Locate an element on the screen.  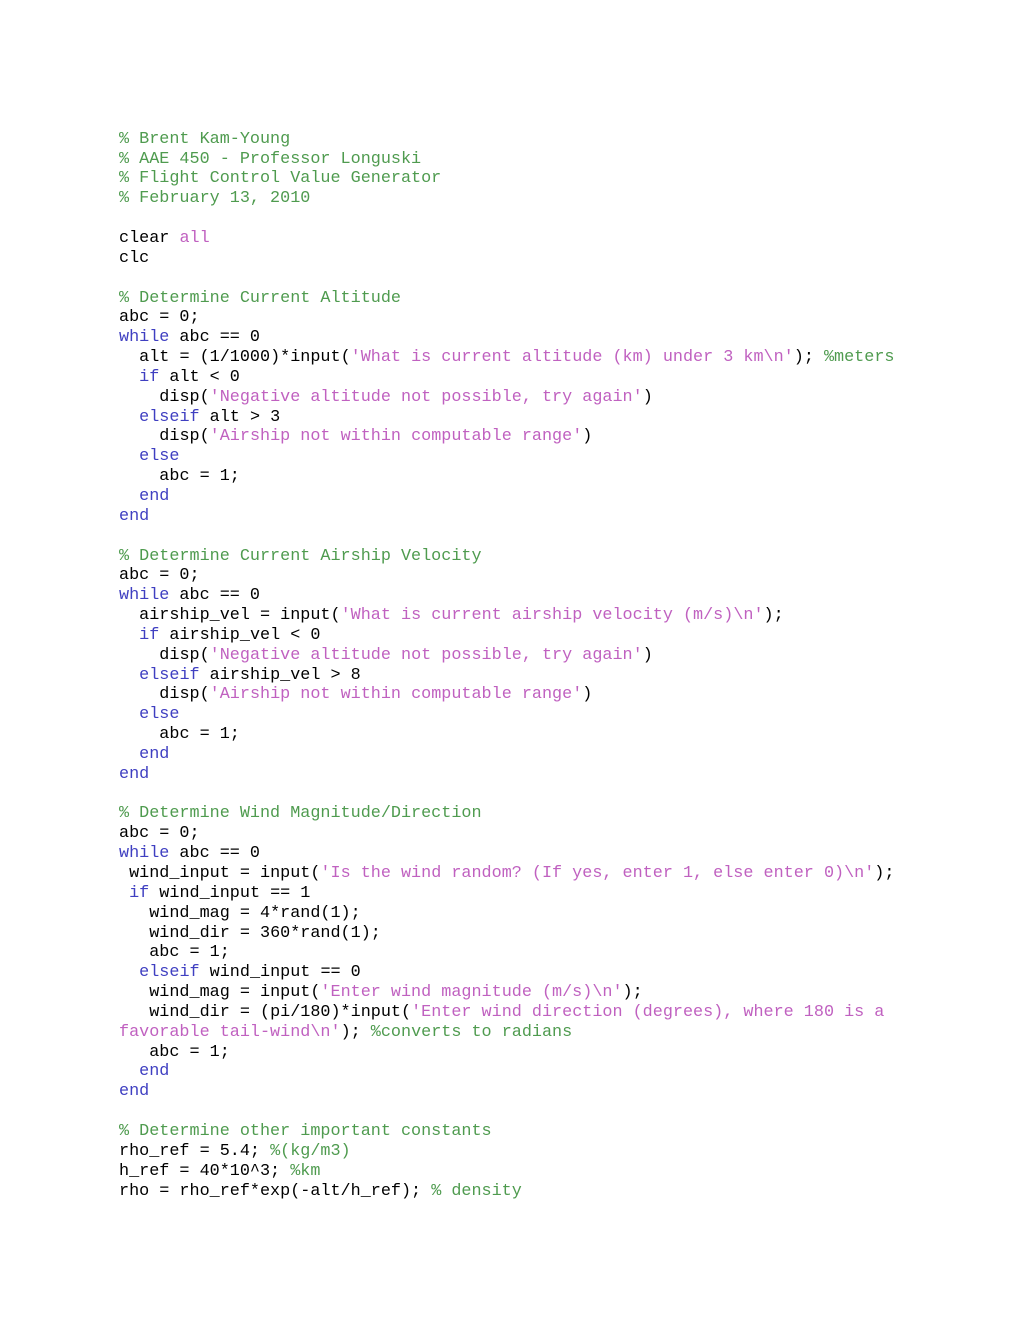
code-token-kw: else is located at coordinates (159, 715).